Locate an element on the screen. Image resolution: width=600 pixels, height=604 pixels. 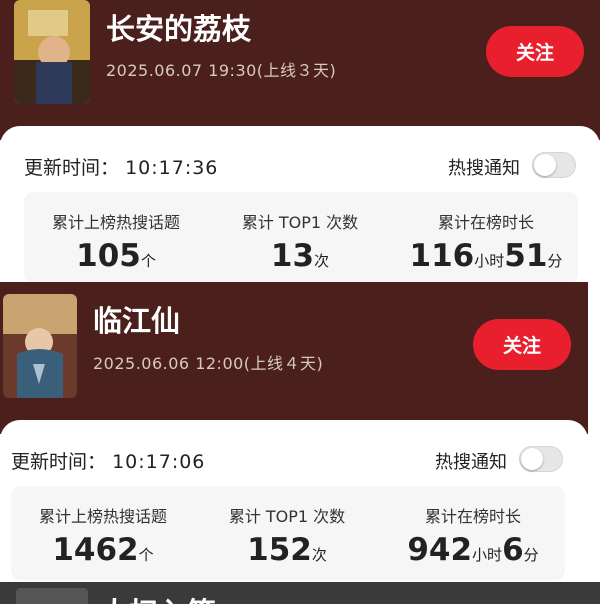
stat-unit-topics-2: 个 is located at coordinates (146, 555).